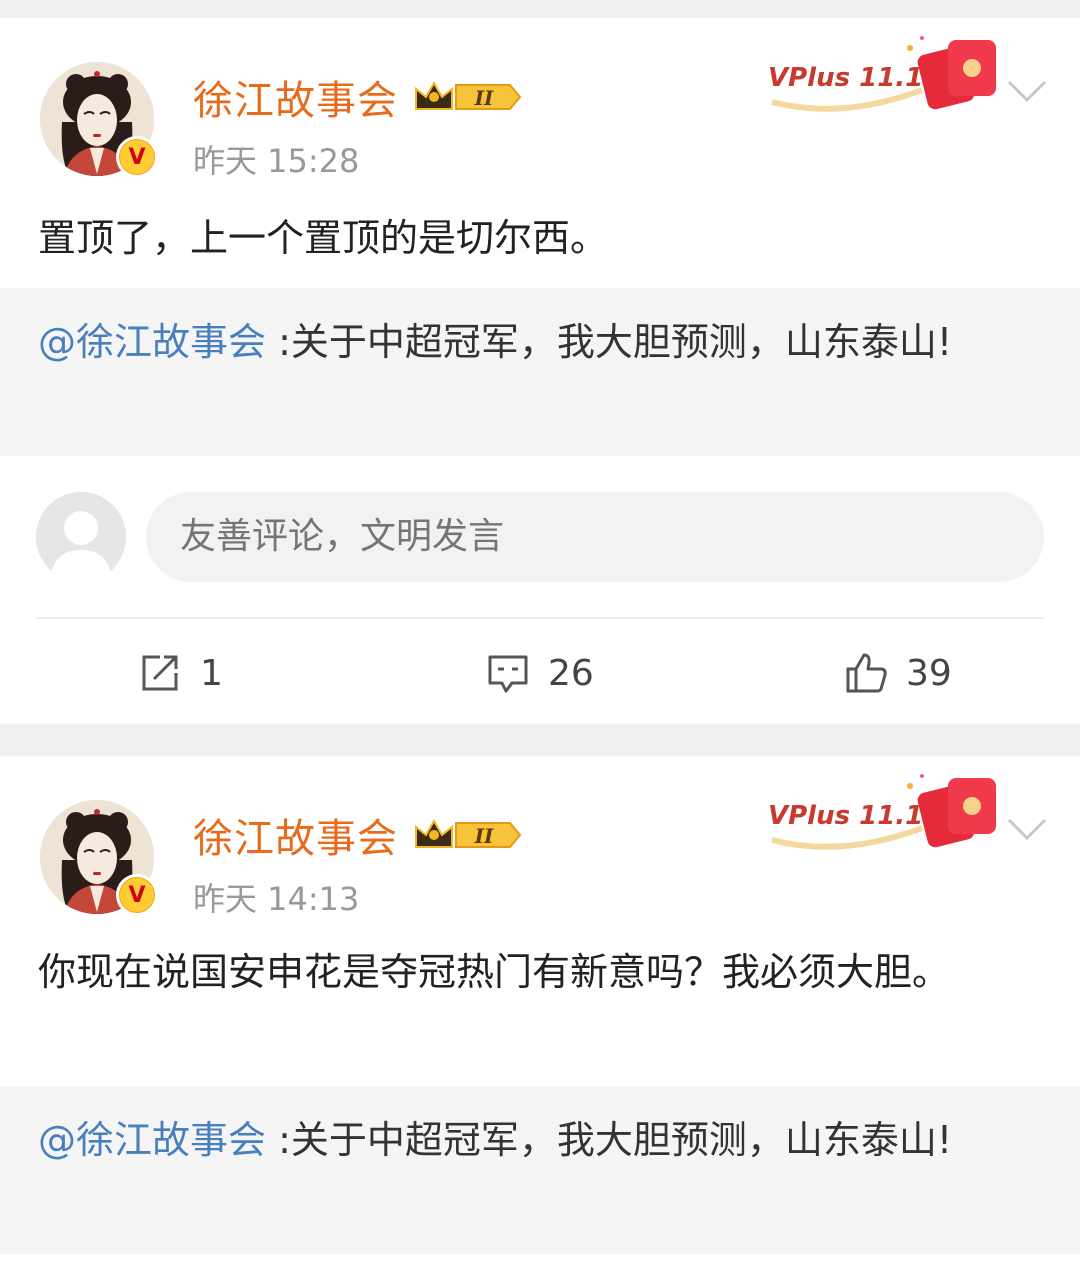  Describe the element at coordinates (81, 537) in the screenshot. I see `default-avatar-icon` at that location.